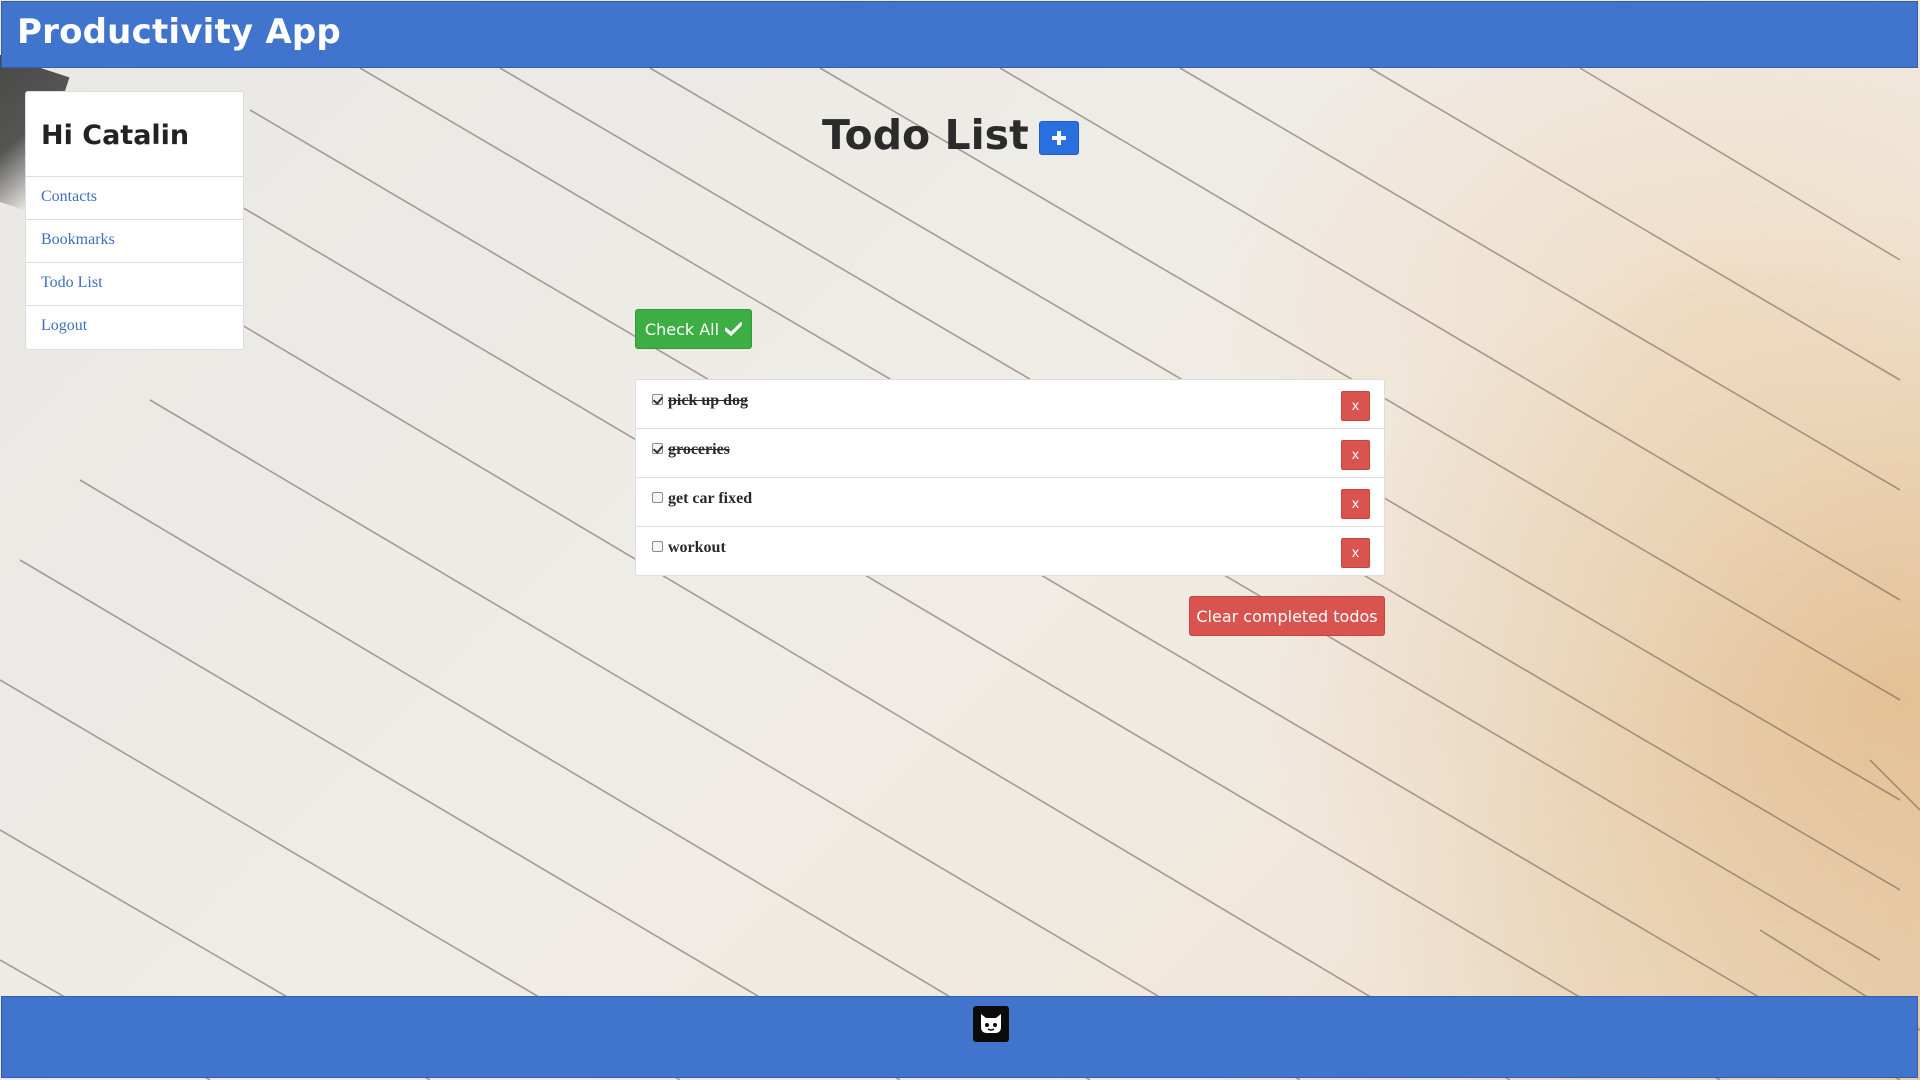 The height and width of the screenshot is (1080, 1920). I want to click on top-navbar: Productivity App, so click(959, 34).